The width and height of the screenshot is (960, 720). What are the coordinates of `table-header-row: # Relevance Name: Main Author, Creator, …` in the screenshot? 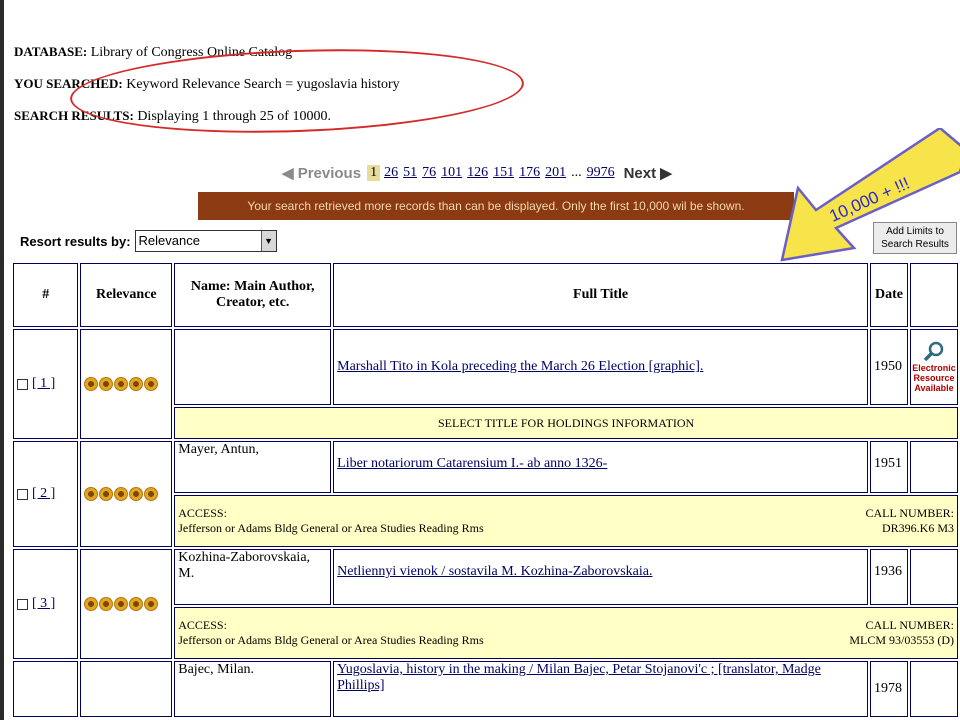 It's located at (485, 295).